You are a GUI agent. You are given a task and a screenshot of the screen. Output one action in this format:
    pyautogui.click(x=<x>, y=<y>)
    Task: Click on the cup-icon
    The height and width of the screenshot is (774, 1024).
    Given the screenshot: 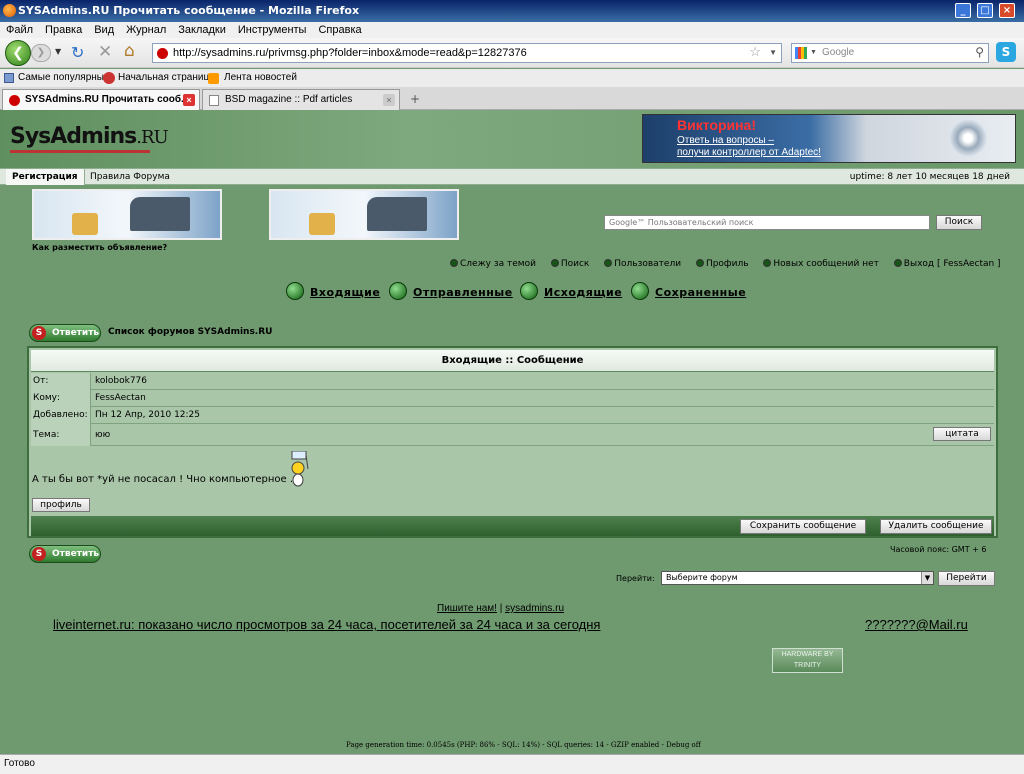 What is the action you would take?
    pyautogui.click(x=85, y=224)
    